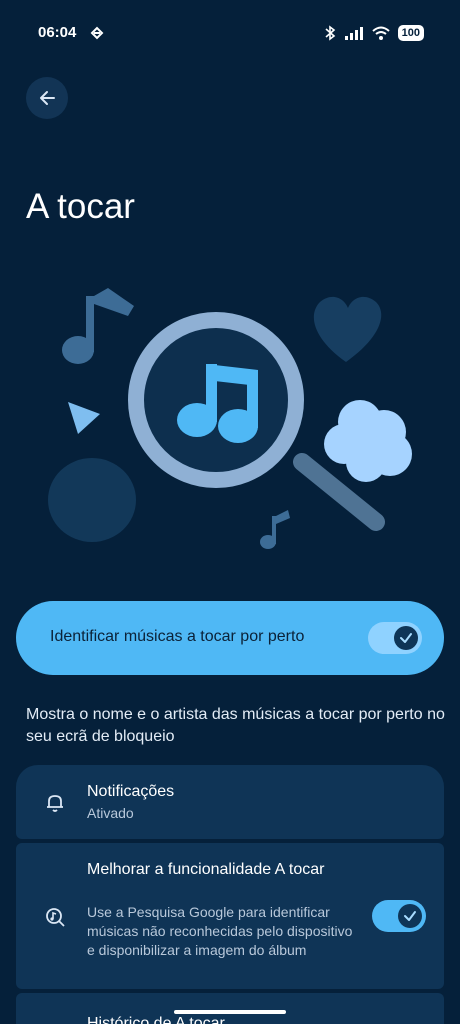 The height and width of the screenshot is (1024, 460). I want to click on history-title: Histórico de A tocar, so click(156, 1019).